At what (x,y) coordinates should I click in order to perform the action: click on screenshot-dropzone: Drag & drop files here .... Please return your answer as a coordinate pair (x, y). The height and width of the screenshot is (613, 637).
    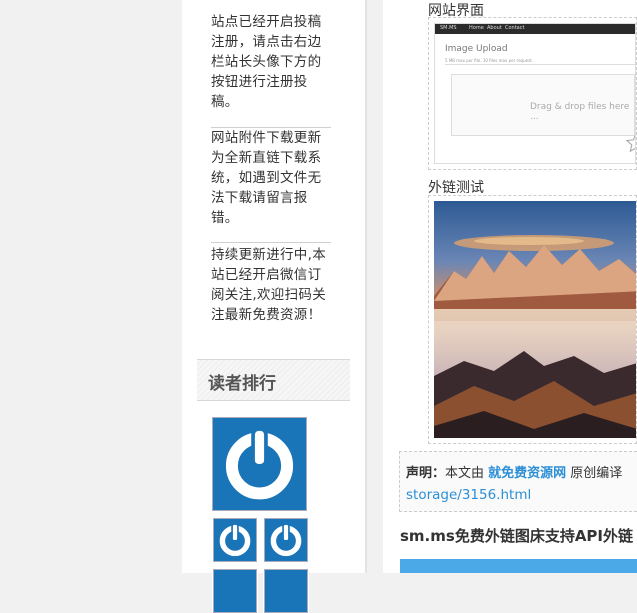
    Looking at the image, I should click on (543, 105).